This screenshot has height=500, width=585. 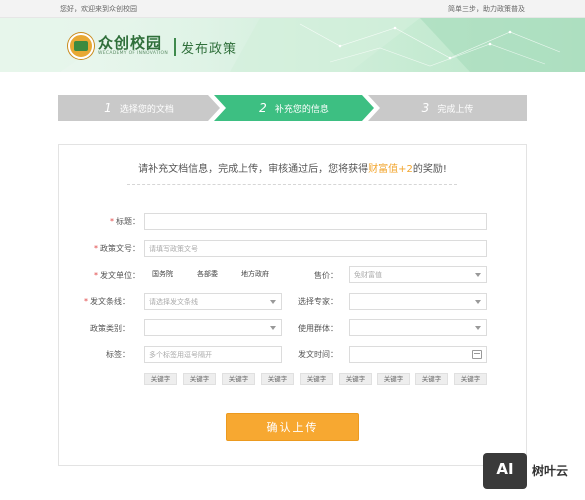 What do you see at coordinates (263, 108) in the screenshot?
I see `step-number: 2` at bounding box center [263, 108].